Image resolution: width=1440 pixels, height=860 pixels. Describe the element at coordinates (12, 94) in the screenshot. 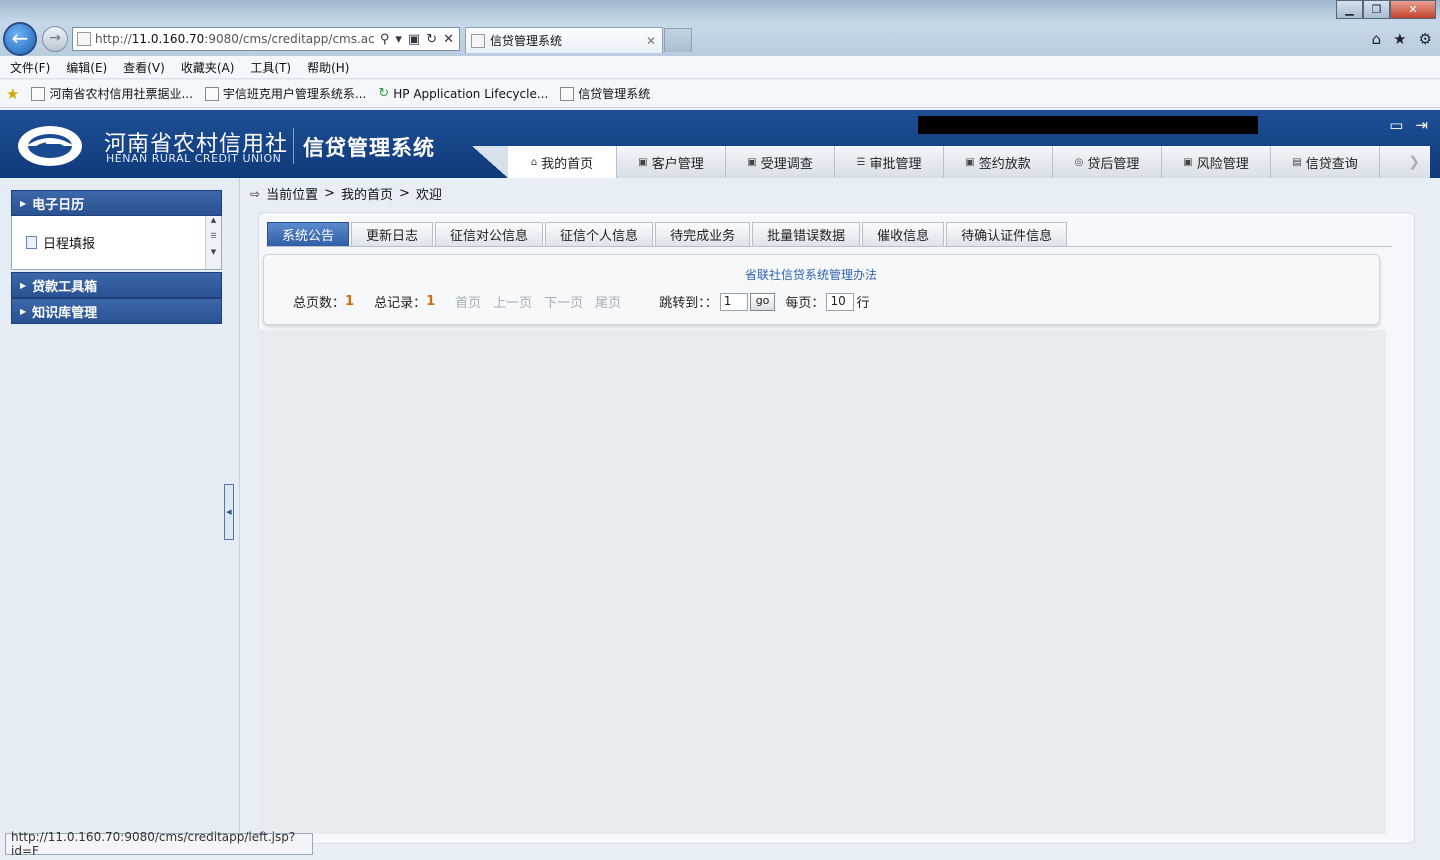

I see `add-favorite-star-icon: ★` at that location.